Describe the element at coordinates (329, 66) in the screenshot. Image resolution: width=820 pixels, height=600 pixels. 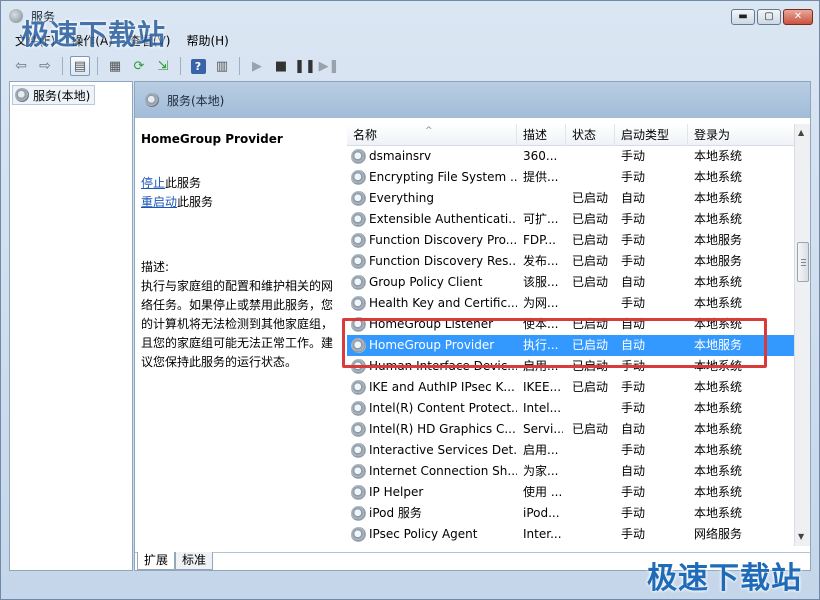
I see `restart-service-icon: ▶❚` at that location.